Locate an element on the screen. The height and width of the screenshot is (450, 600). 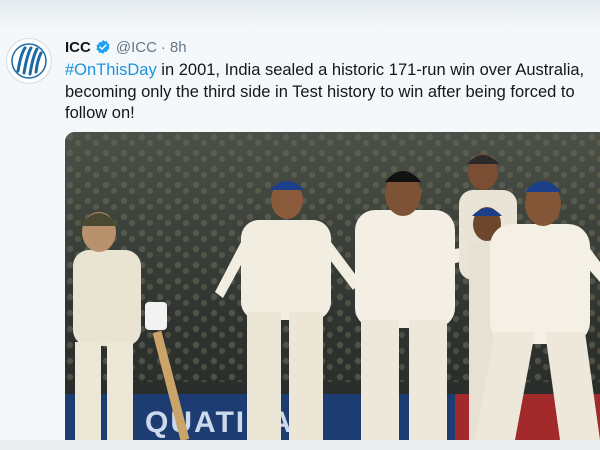
icc-logo-icon is located at coordinates (29, 61).